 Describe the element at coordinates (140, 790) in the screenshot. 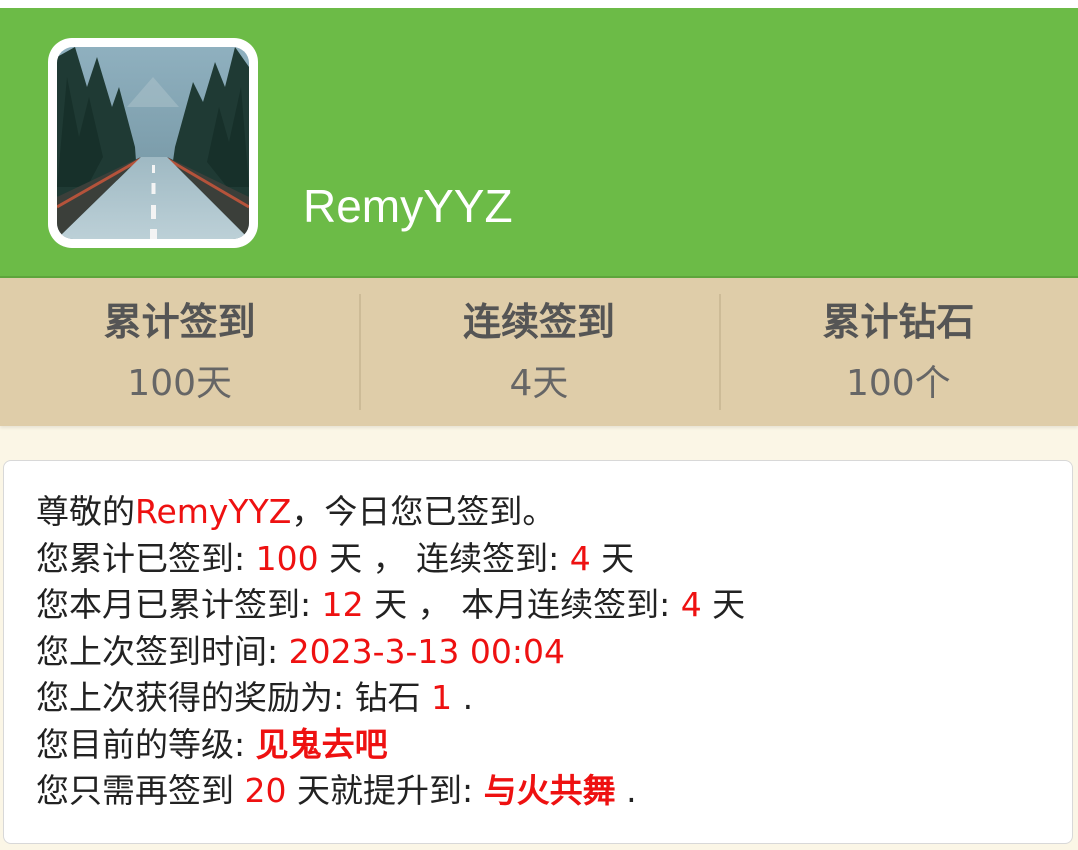

I see `next-level-label: 您只需再签到` at that location.